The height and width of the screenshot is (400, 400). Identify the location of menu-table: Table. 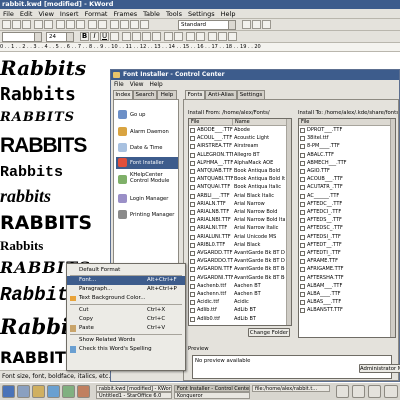
(151, 14).